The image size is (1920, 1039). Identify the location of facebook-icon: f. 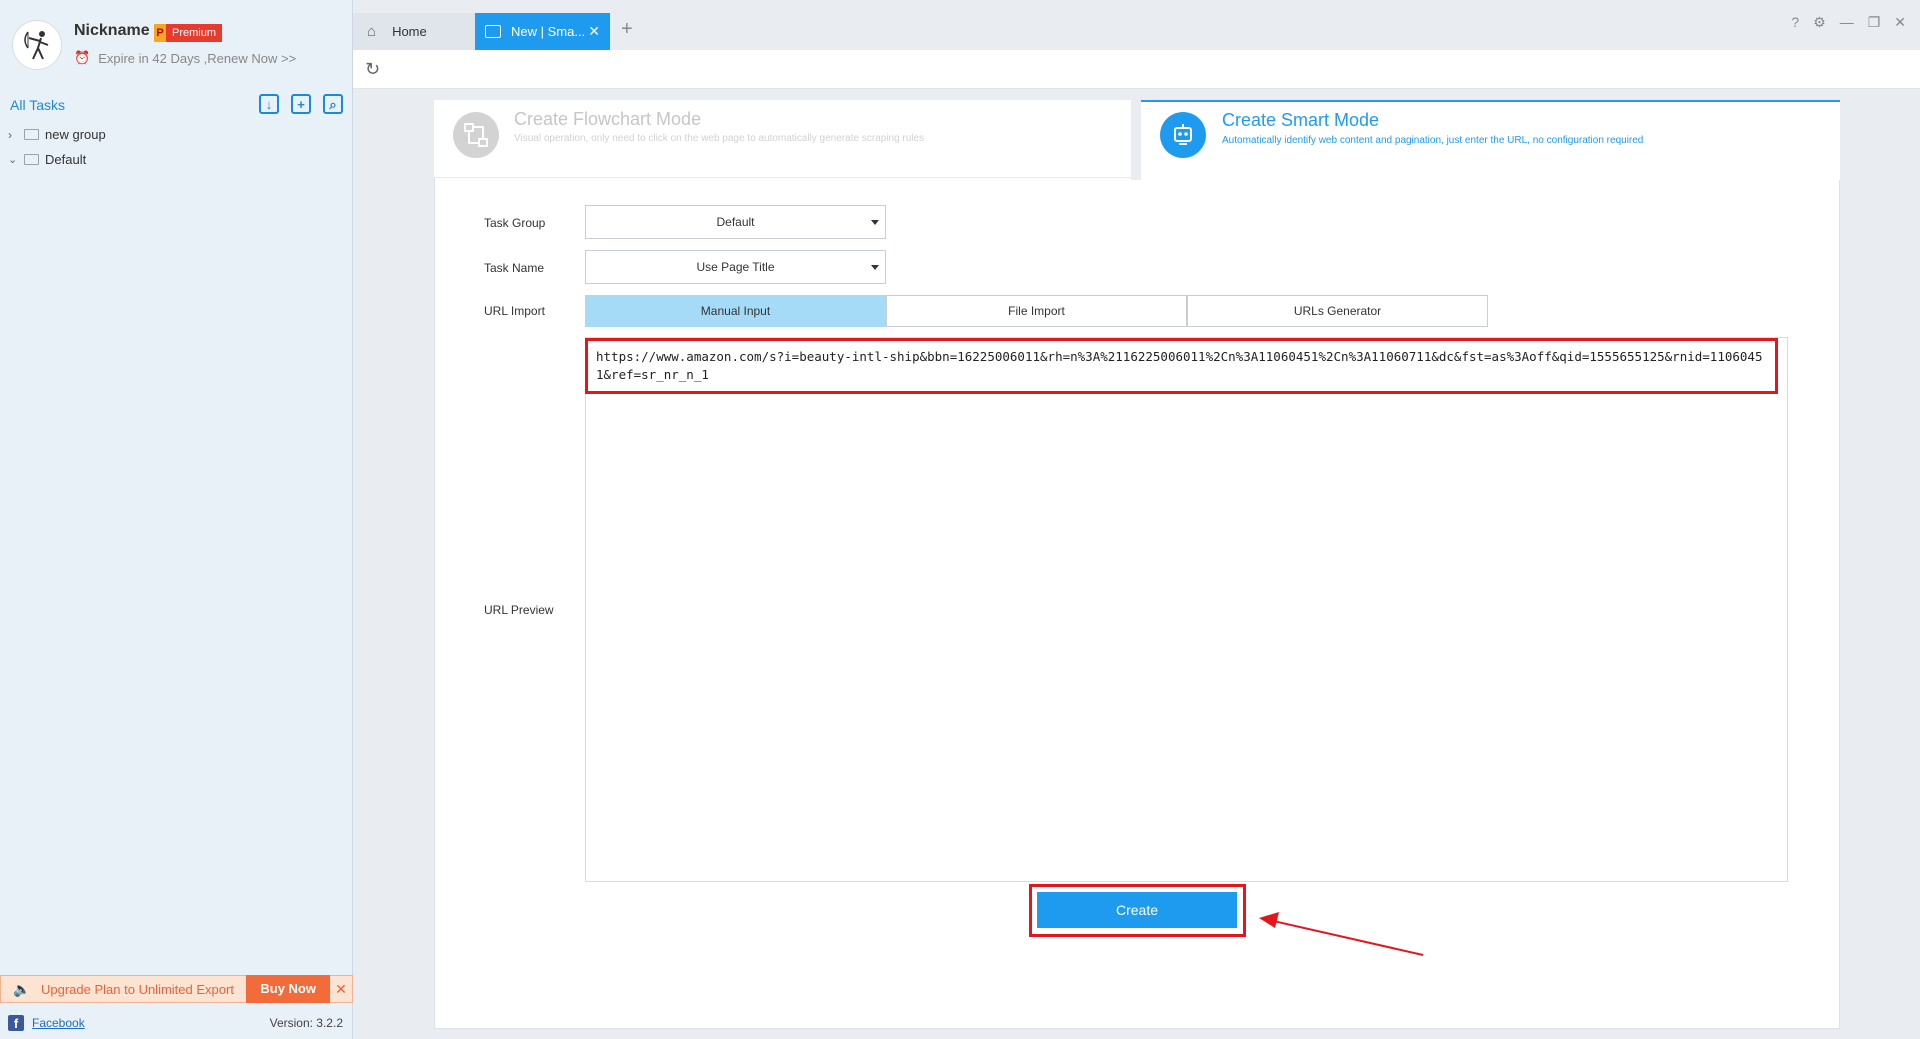
(16, 1022).